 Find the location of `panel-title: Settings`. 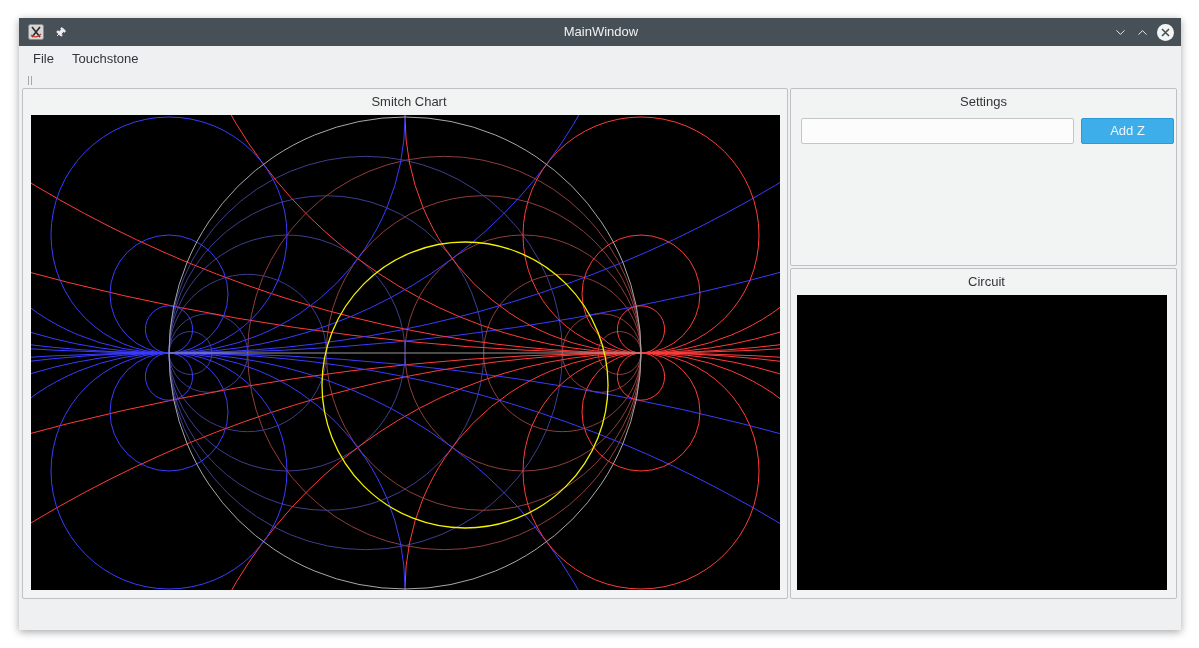

panel-title: Settings is located at coordinates (983, 102).